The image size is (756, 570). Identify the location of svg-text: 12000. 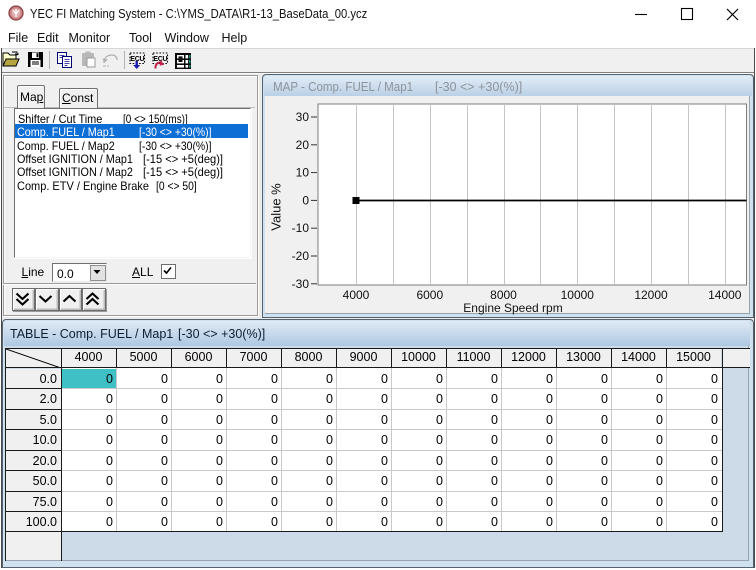
(651, 295).